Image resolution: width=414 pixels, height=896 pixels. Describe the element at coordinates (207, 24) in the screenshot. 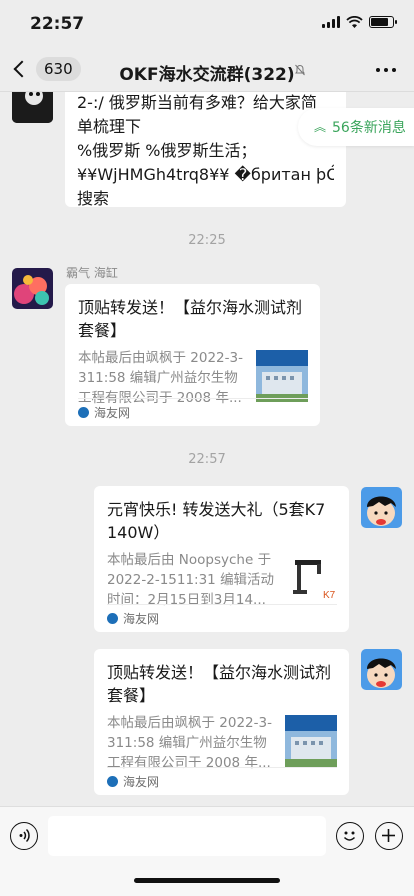

I see `status-bar: 22:57` at that location.